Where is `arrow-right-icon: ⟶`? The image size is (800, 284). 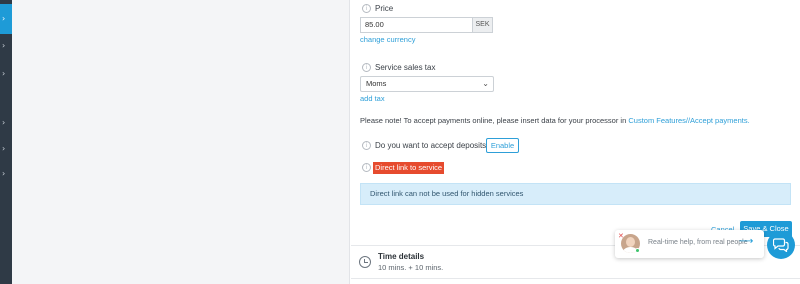
arrow-right-icon: ⟶ is located at coordinates (746, 241).